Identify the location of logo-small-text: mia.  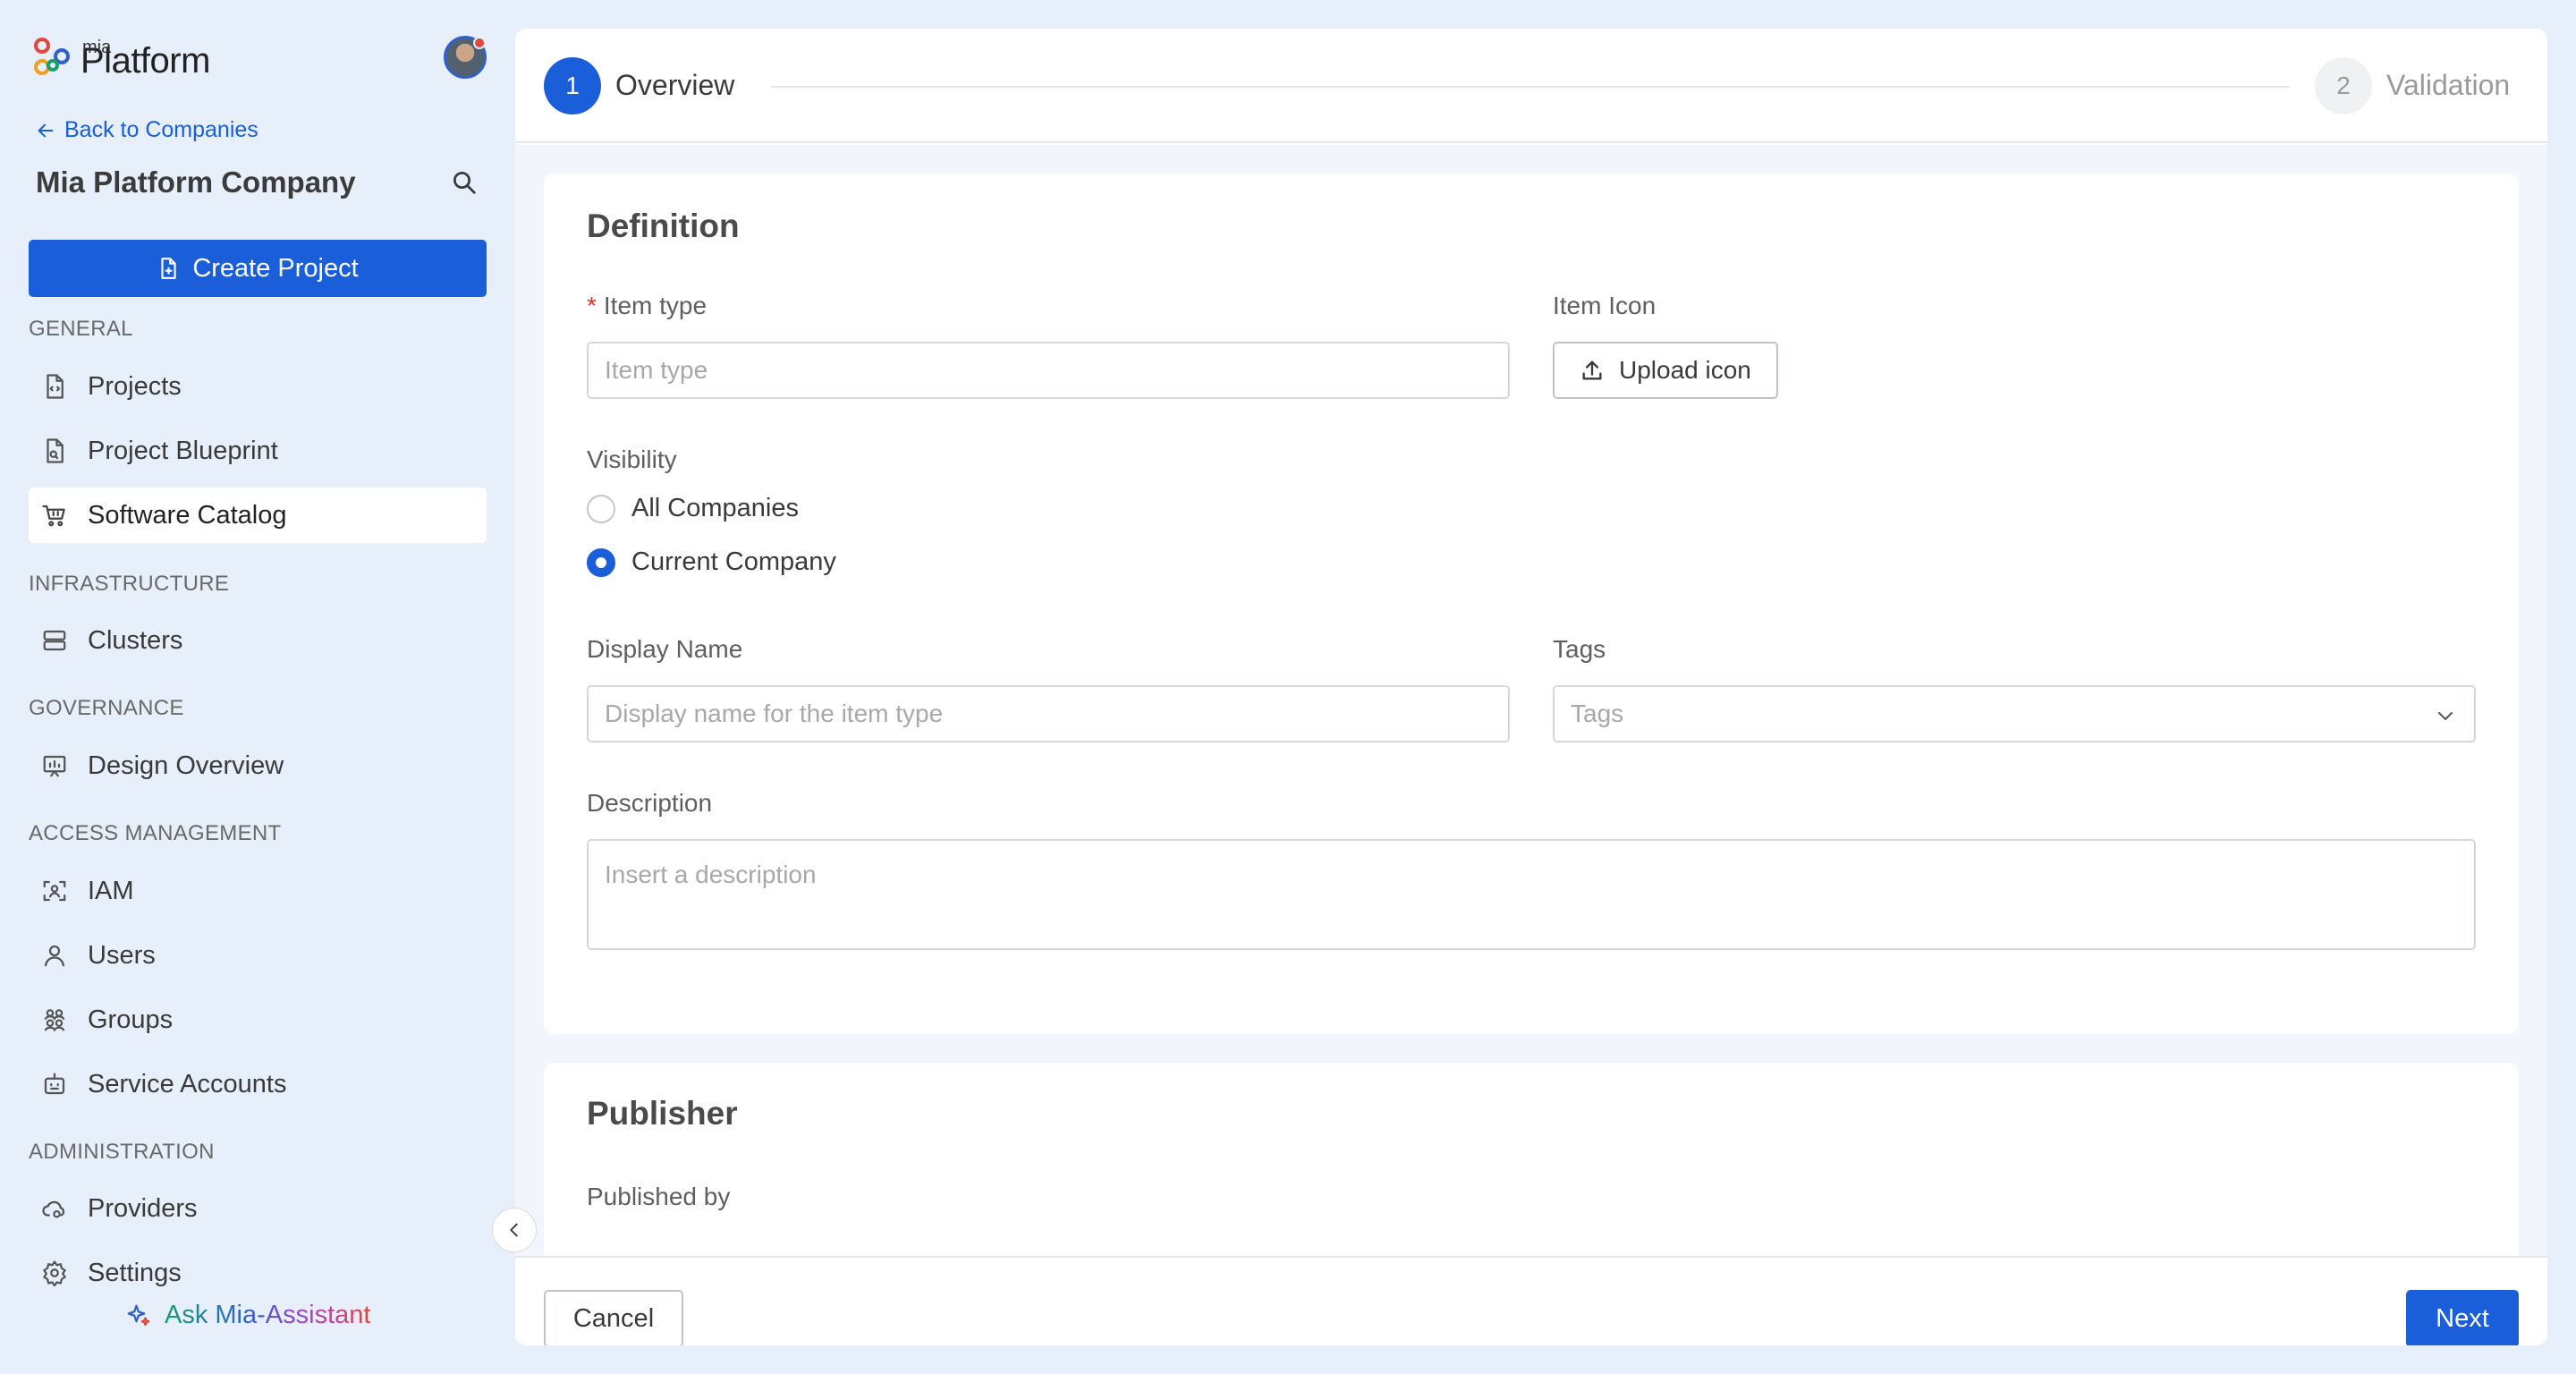
(97, 47).